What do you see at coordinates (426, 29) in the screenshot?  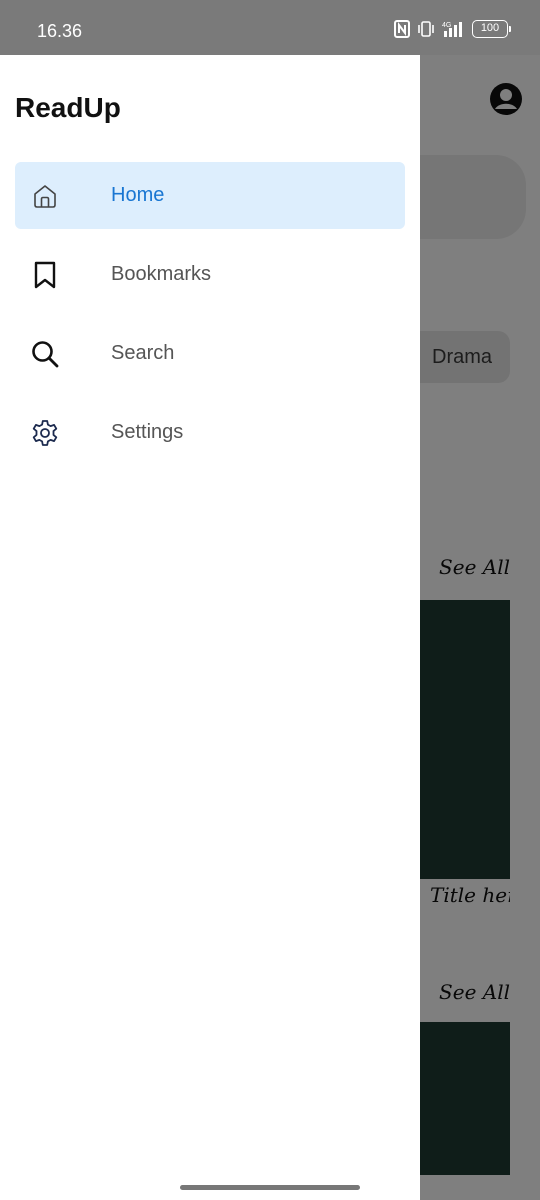 I see `vibrate-icon` at bounding box center [426, 29].